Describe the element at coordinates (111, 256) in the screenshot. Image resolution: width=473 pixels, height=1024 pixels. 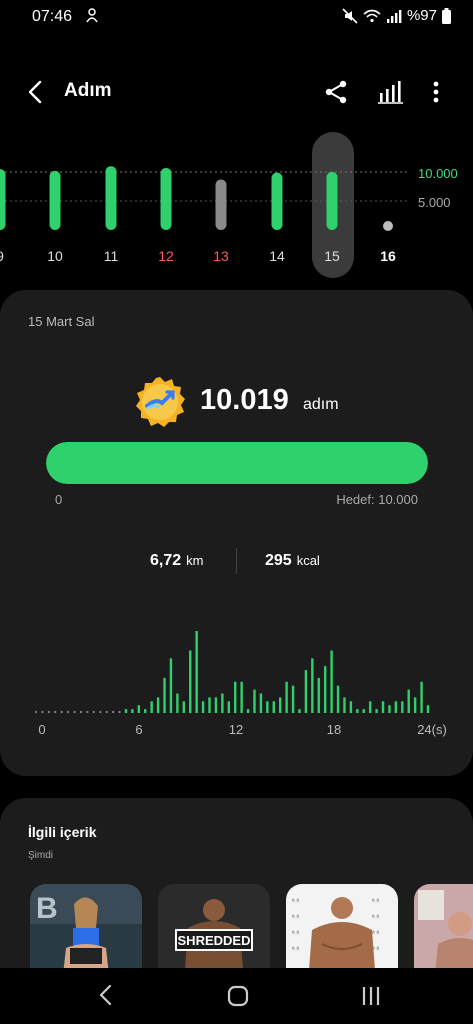
I see `day-label-11: 11` at that location.